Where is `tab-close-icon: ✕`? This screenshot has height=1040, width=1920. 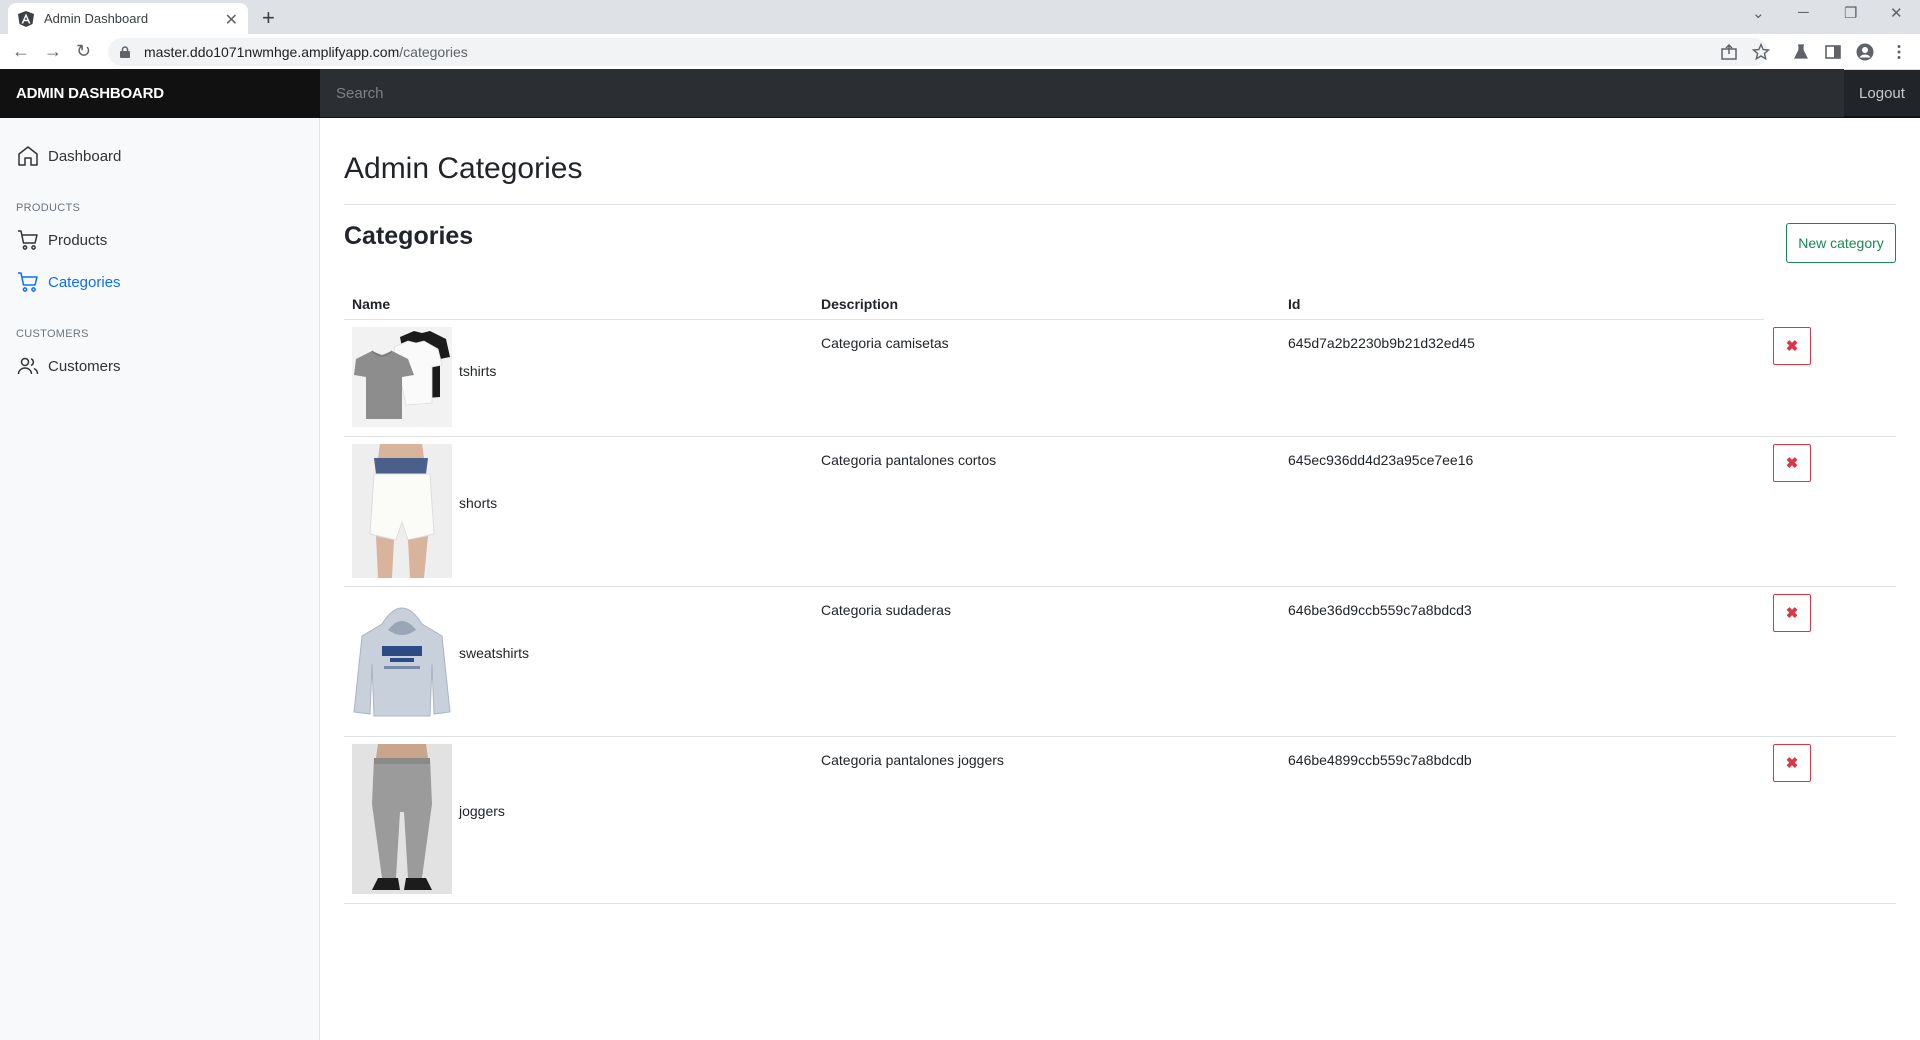
tab-close-icon: ✕ is located at coordinates (231, 20).